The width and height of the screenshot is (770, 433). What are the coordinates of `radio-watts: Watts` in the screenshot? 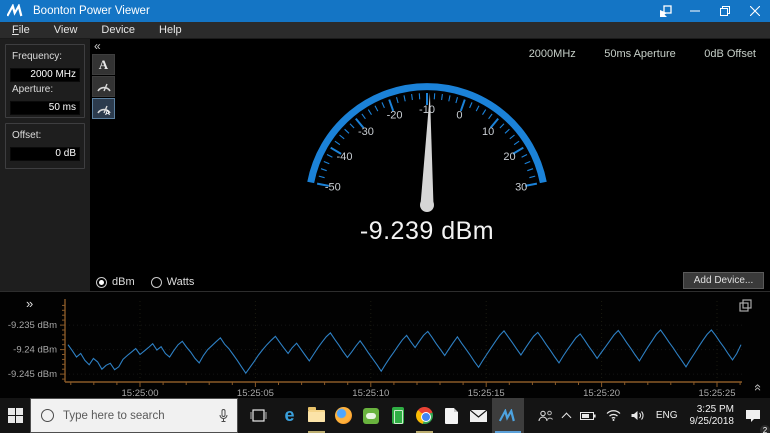 It's located at (172, 282).